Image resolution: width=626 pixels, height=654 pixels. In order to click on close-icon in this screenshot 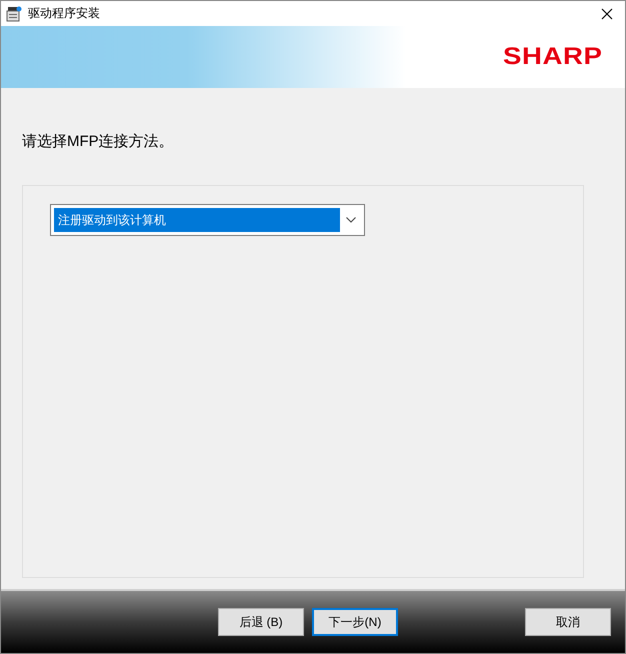, I will do `click(607, 14)`.